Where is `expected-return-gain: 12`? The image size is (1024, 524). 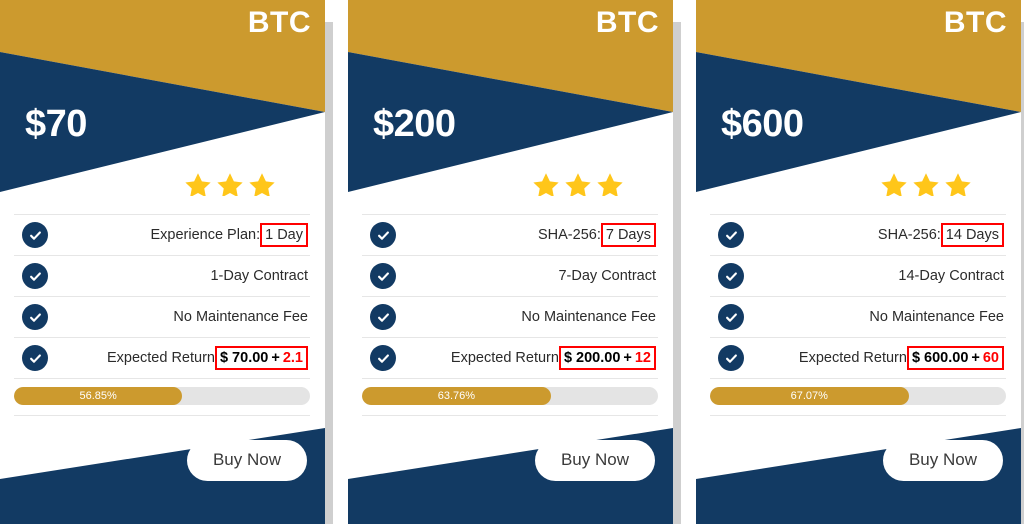 expected-return-gain: 12 is located at coordinates (642, 357).